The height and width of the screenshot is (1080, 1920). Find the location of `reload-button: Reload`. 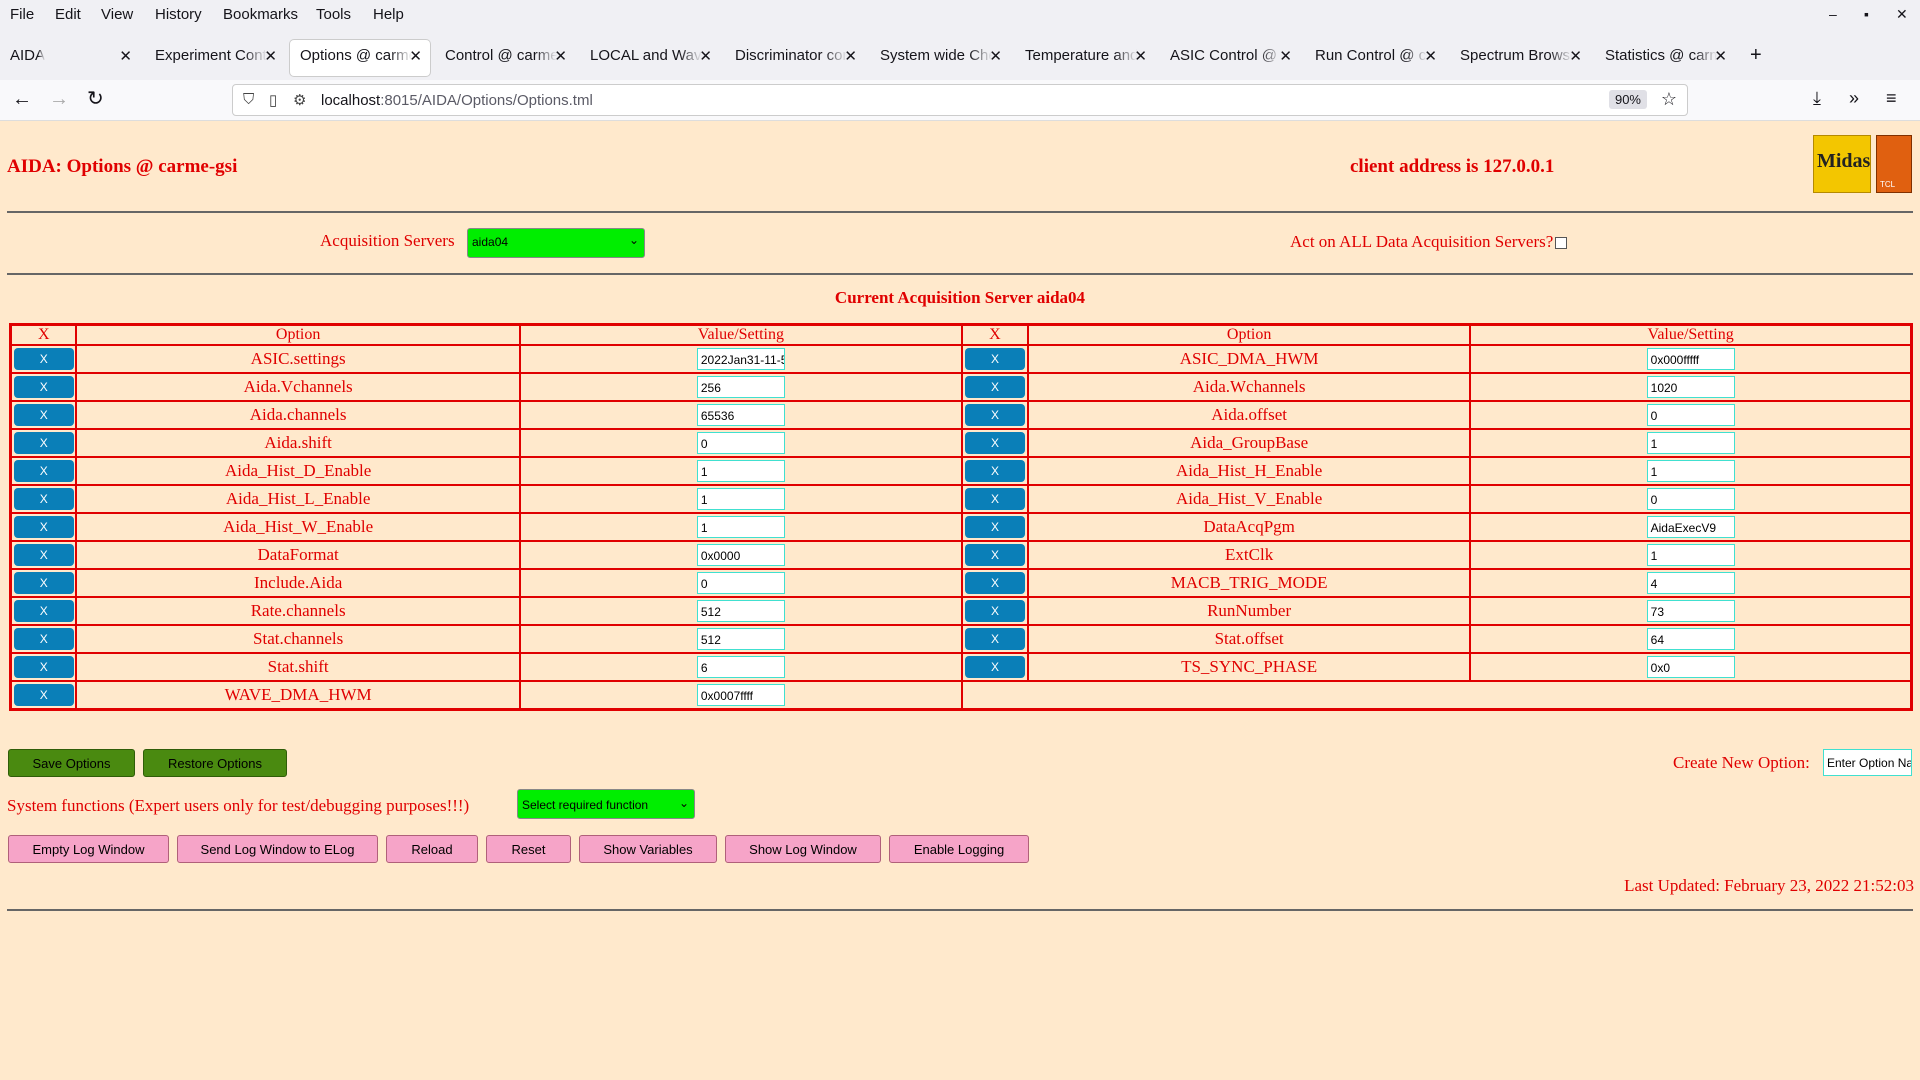

reload-button: Reload is located at coordinates (432, 849).